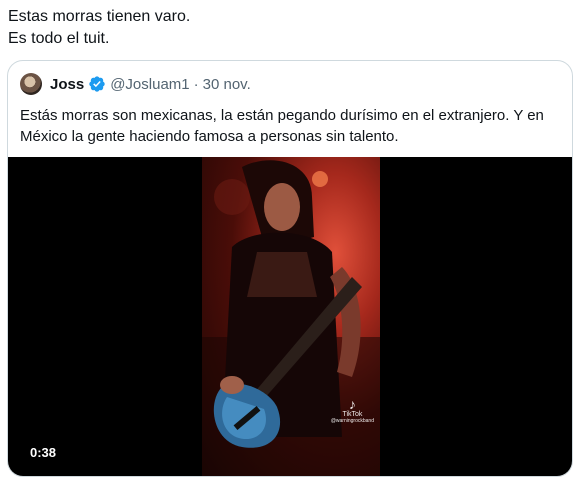  What do you see at coordinates (97, 84) in the screenshot?
I see `verified-badge-icon` at bounding box center [97, 84].